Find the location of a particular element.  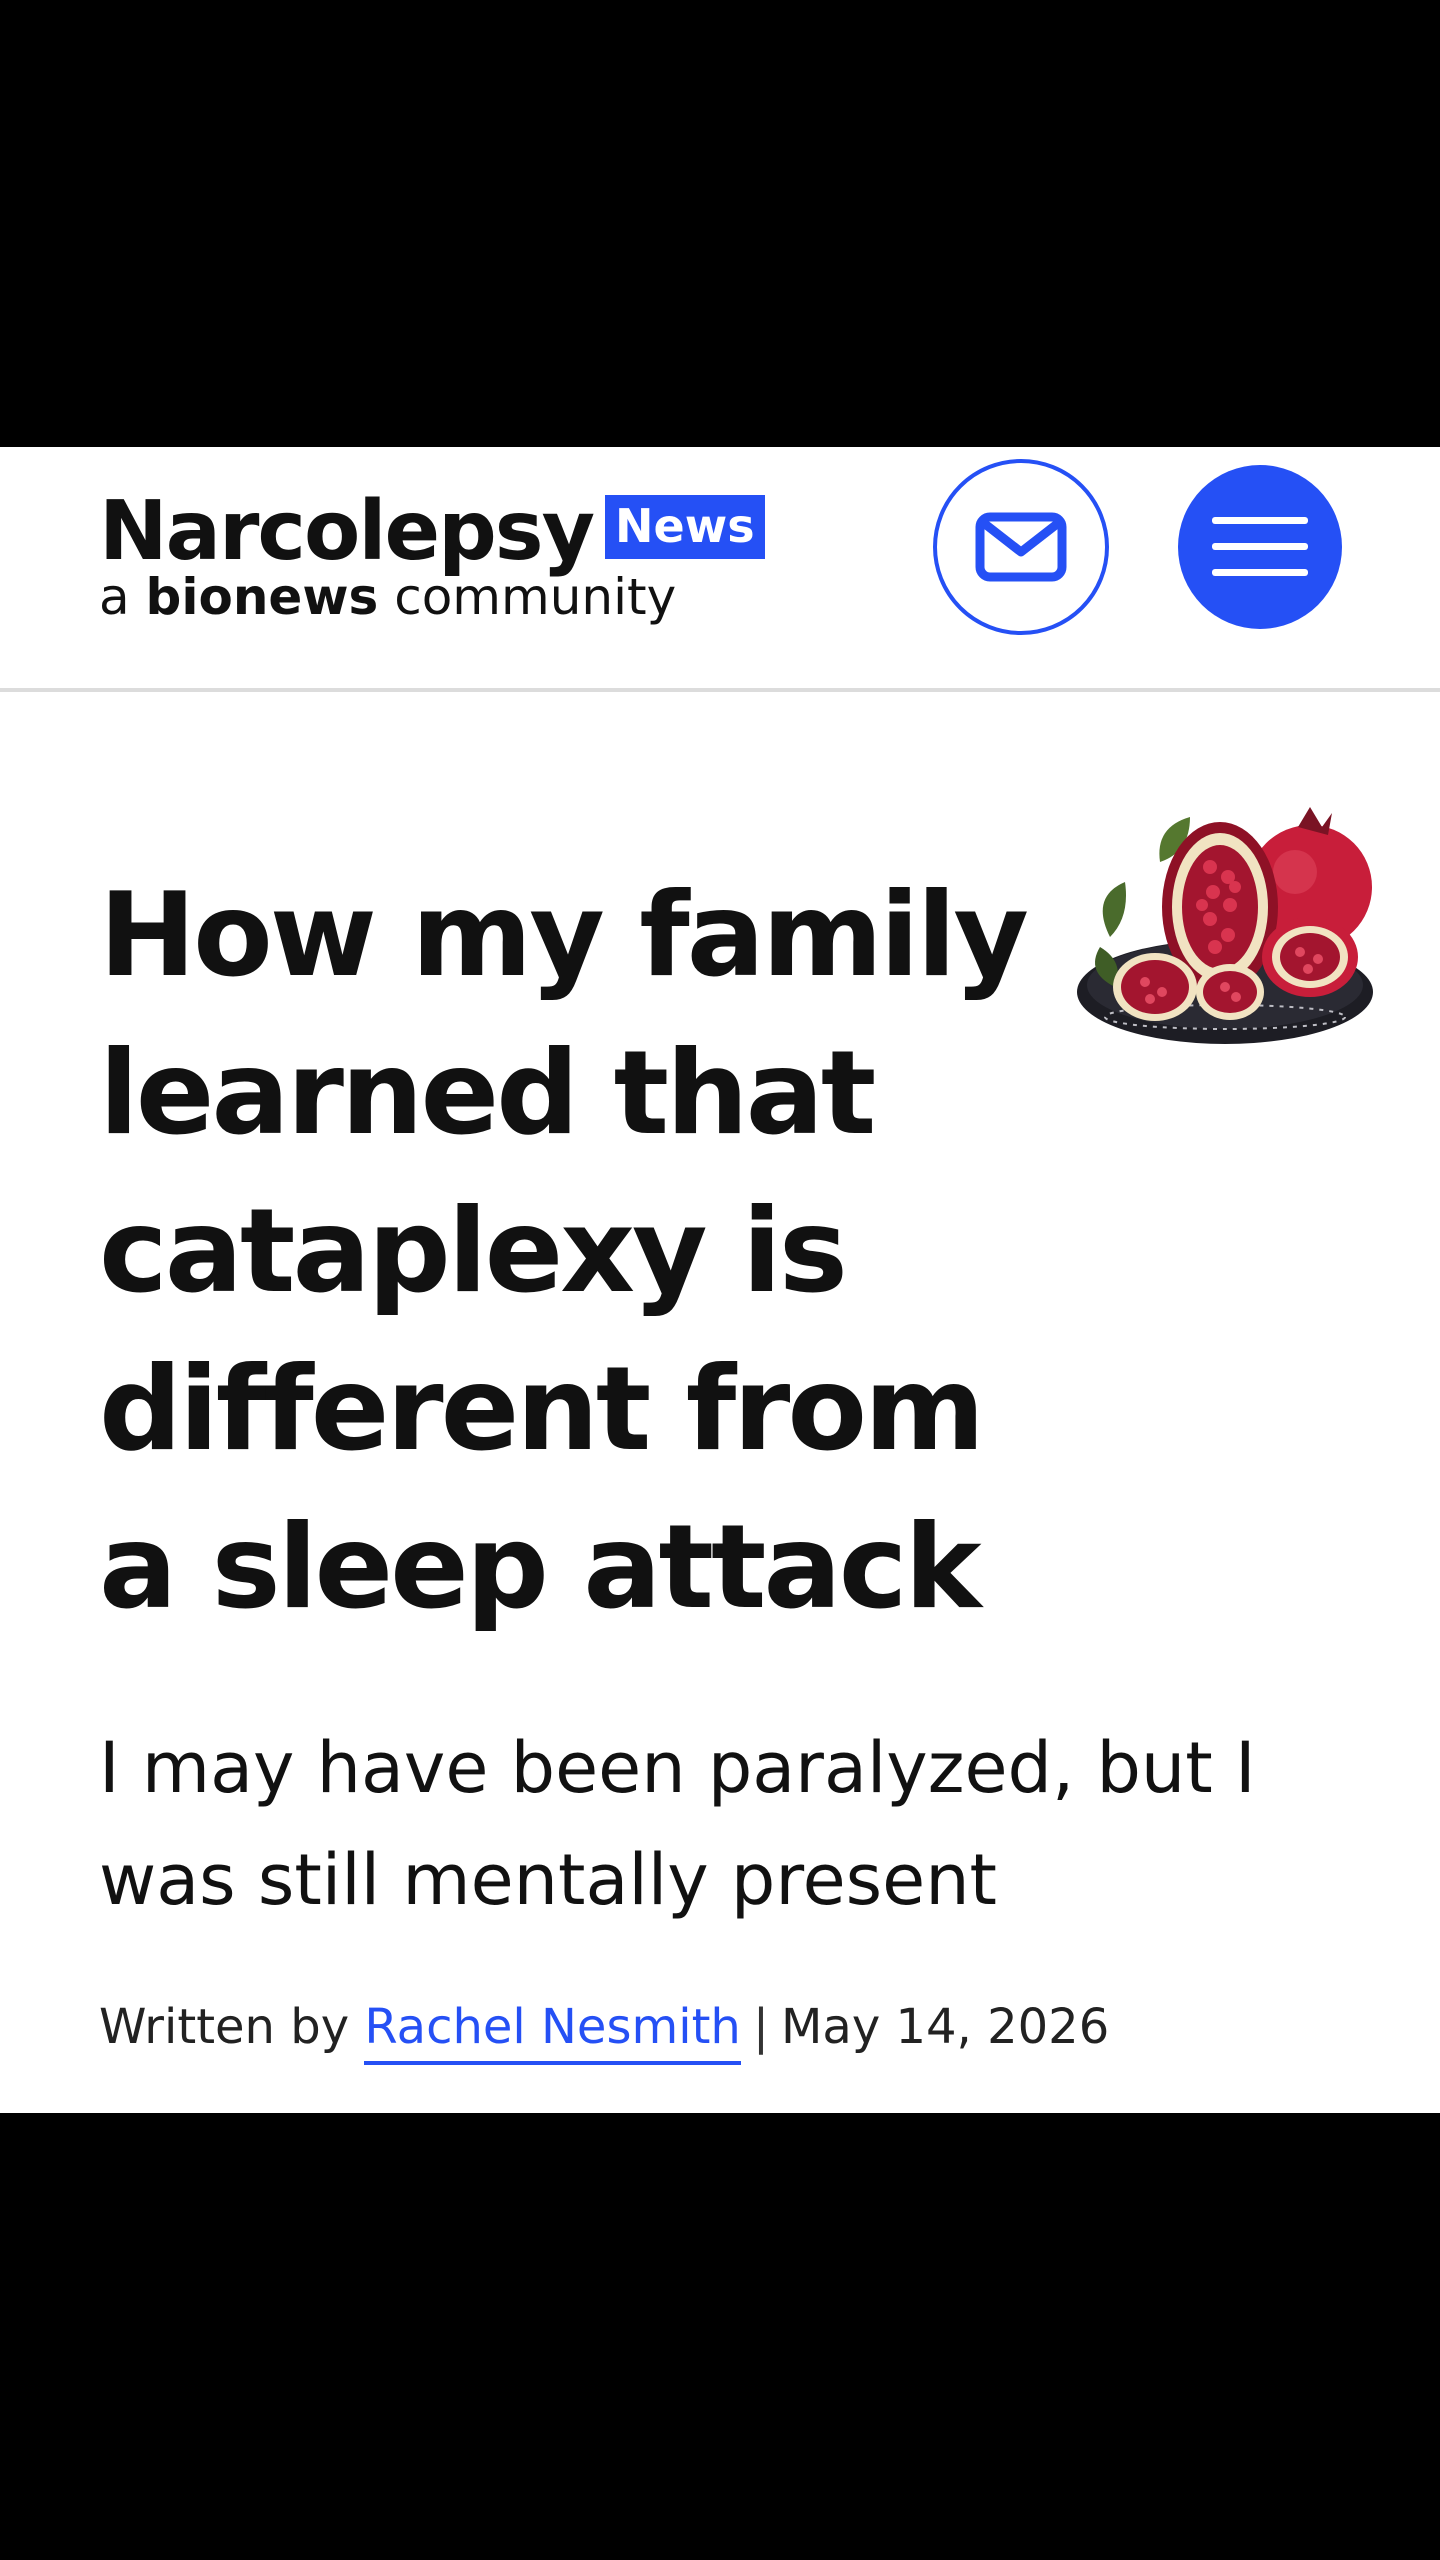

author-link: Rachel Nesmith is located at coordinates (552, 2032).